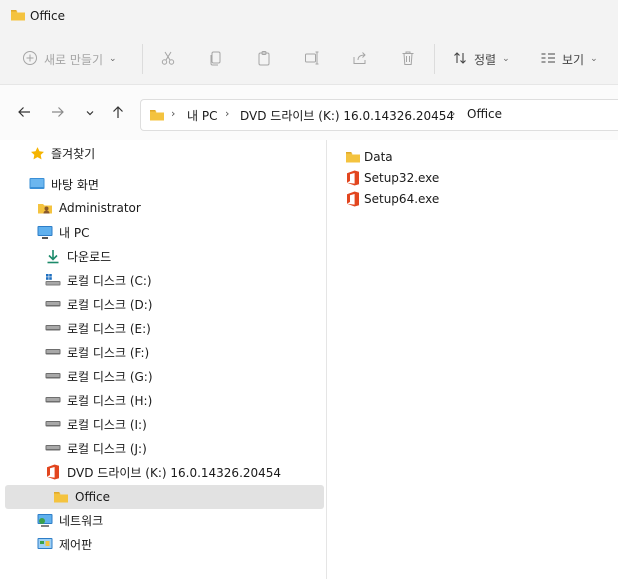 Image resolution: width=618 pixels, height=579 pixels. I want to click on chevron-down-icon, so click(90, 114).